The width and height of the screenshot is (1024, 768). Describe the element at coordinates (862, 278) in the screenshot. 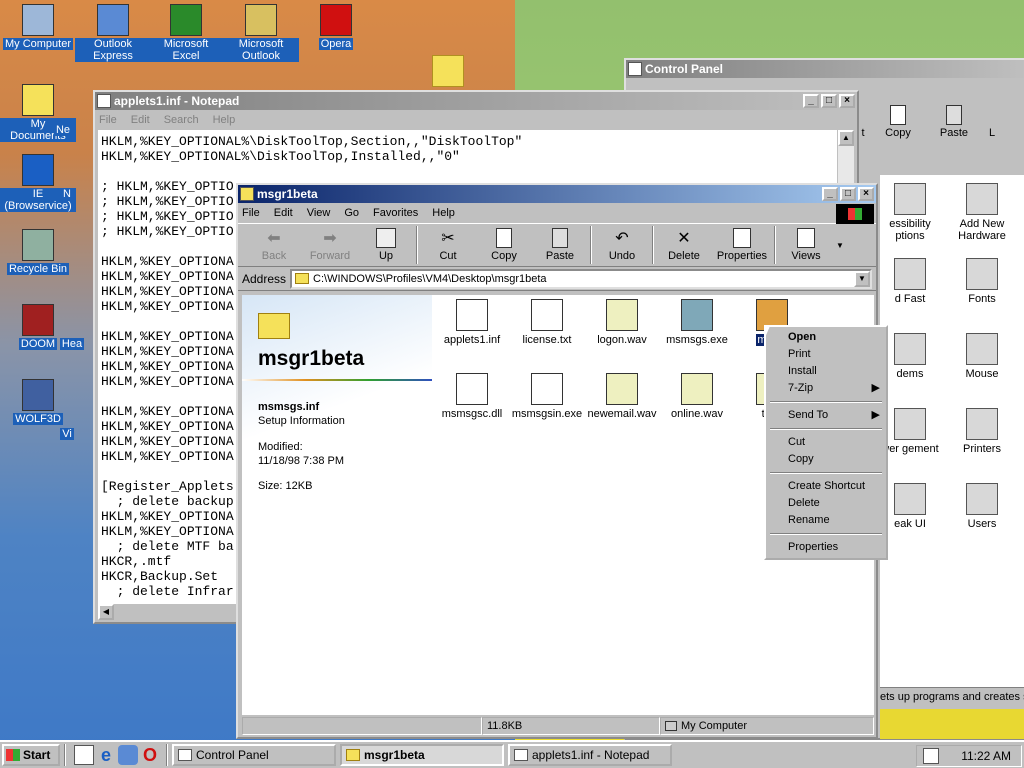

I see `address-dropdown-icon: ▼` at that location.